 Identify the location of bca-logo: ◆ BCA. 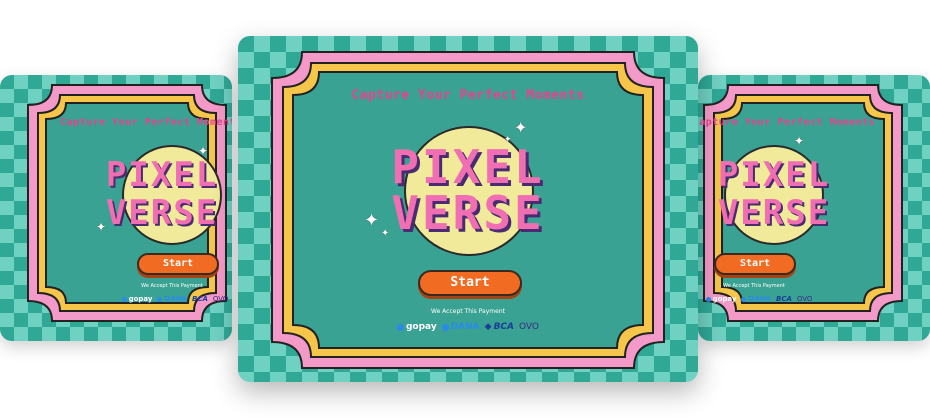
(499, 327).